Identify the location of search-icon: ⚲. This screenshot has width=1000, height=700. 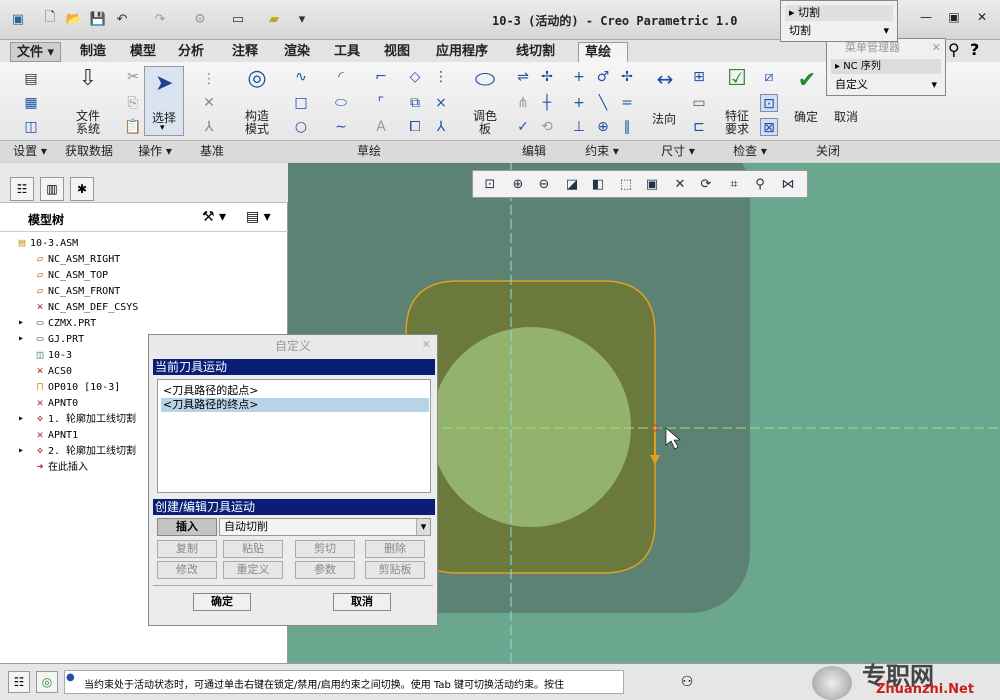
(954, 49).